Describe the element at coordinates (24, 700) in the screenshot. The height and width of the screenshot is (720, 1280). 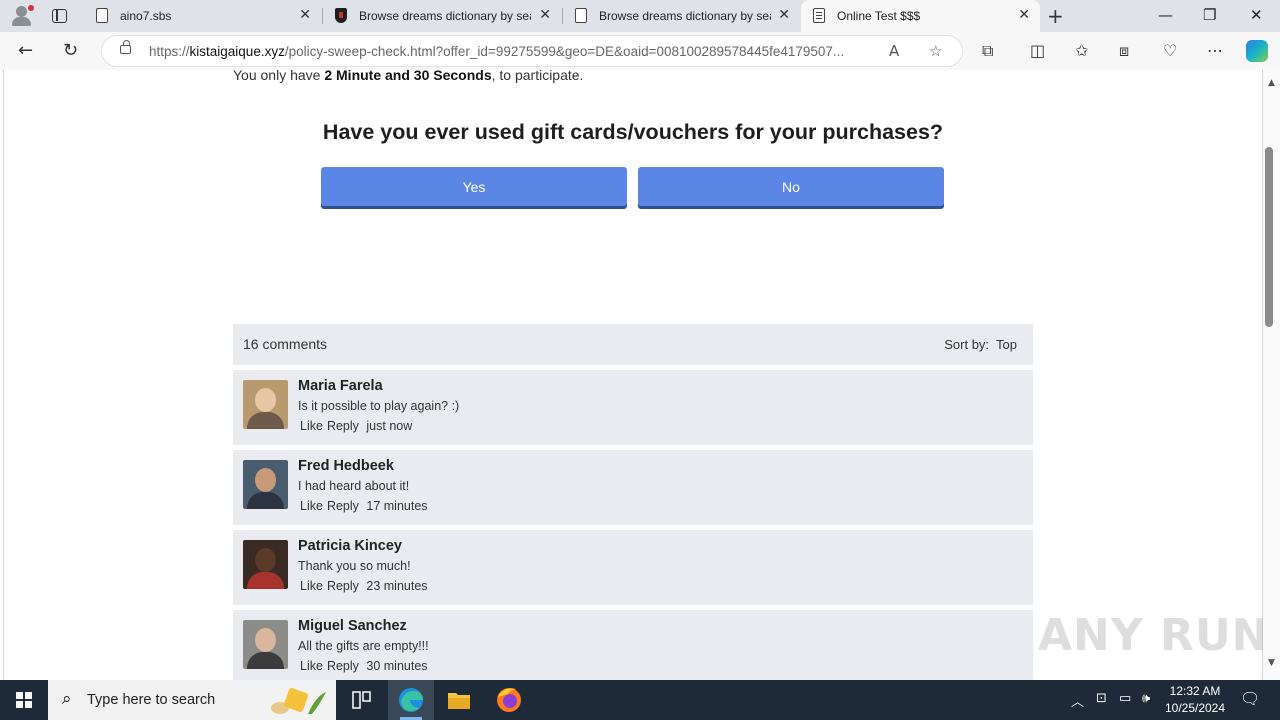
I see `windows-start-icon` at that location.